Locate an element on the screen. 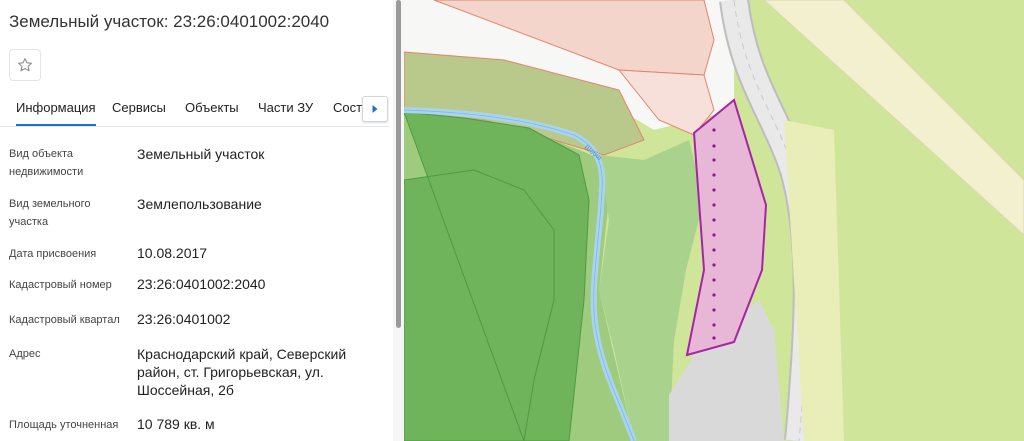  label-cadastral-number: Кадастровый номер is located at coordinates (60, 285).